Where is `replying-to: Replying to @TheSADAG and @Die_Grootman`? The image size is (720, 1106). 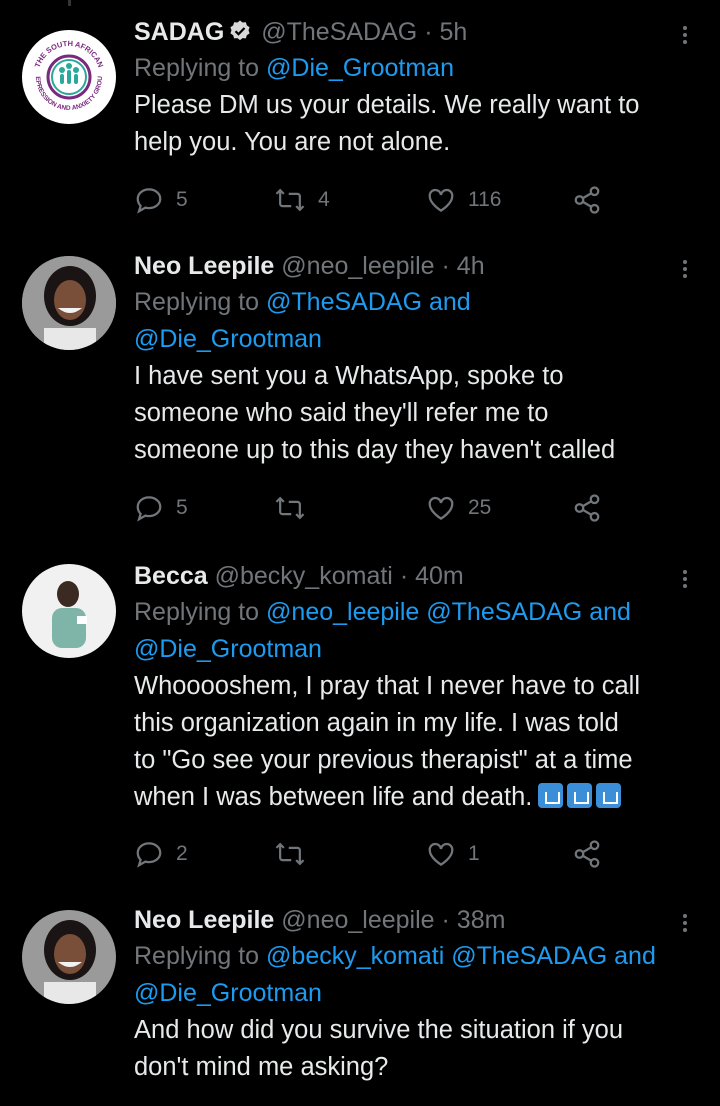
replying-to: Replying to @TheSADAG and @Die_Grootman is located at coordinates (419, 321).